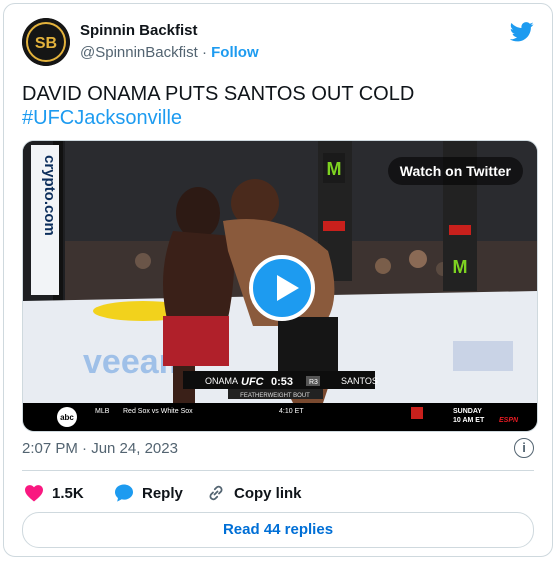 Image resolution: width=558 pixels, height=562 pixels. I want to click on svg-text: FEATHERWEIGHT BOUT, so click(275, 396).